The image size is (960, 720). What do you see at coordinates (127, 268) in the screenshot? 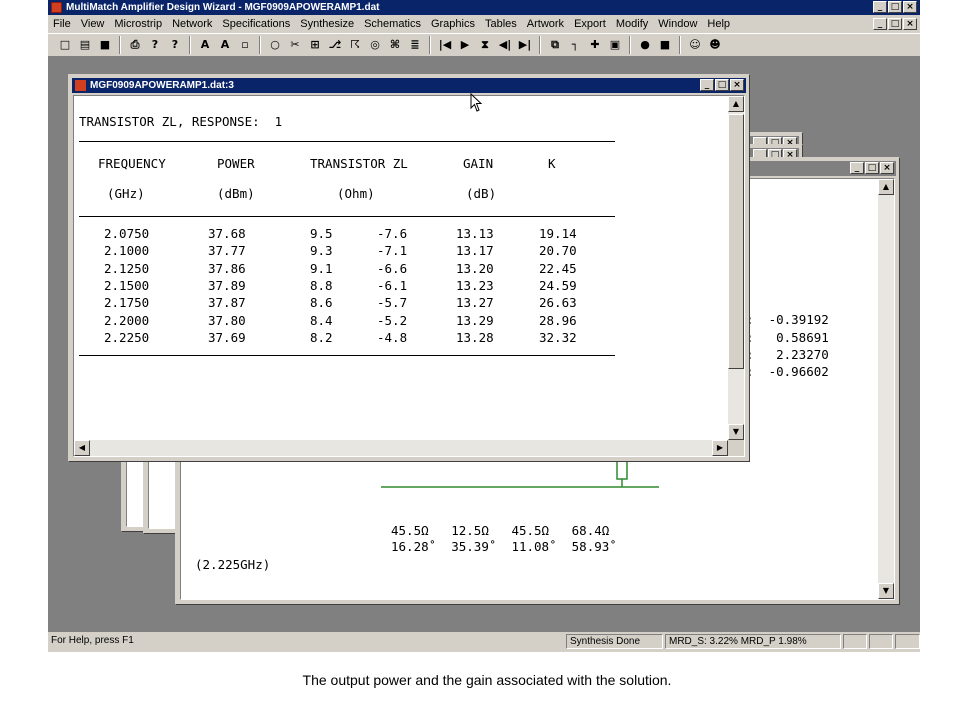
I see `table-cell: 2.1250` at bounding box center [127, 268].